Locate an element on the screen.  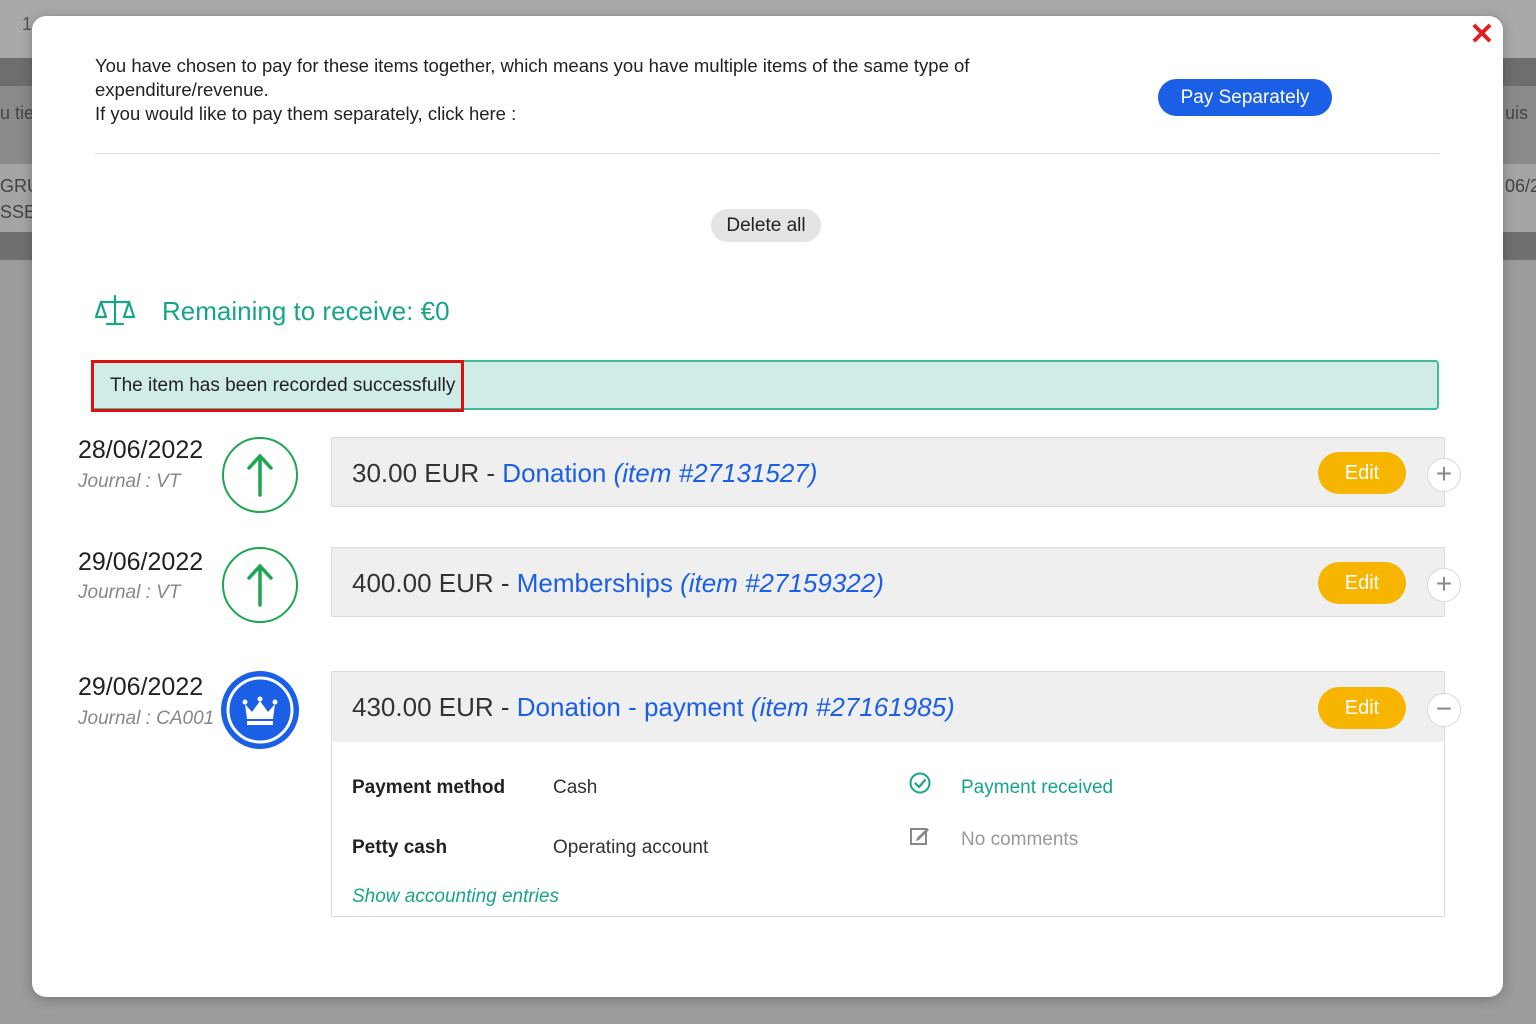
success-message: The item has been recorded successfully is located at coordinates (283, 385).